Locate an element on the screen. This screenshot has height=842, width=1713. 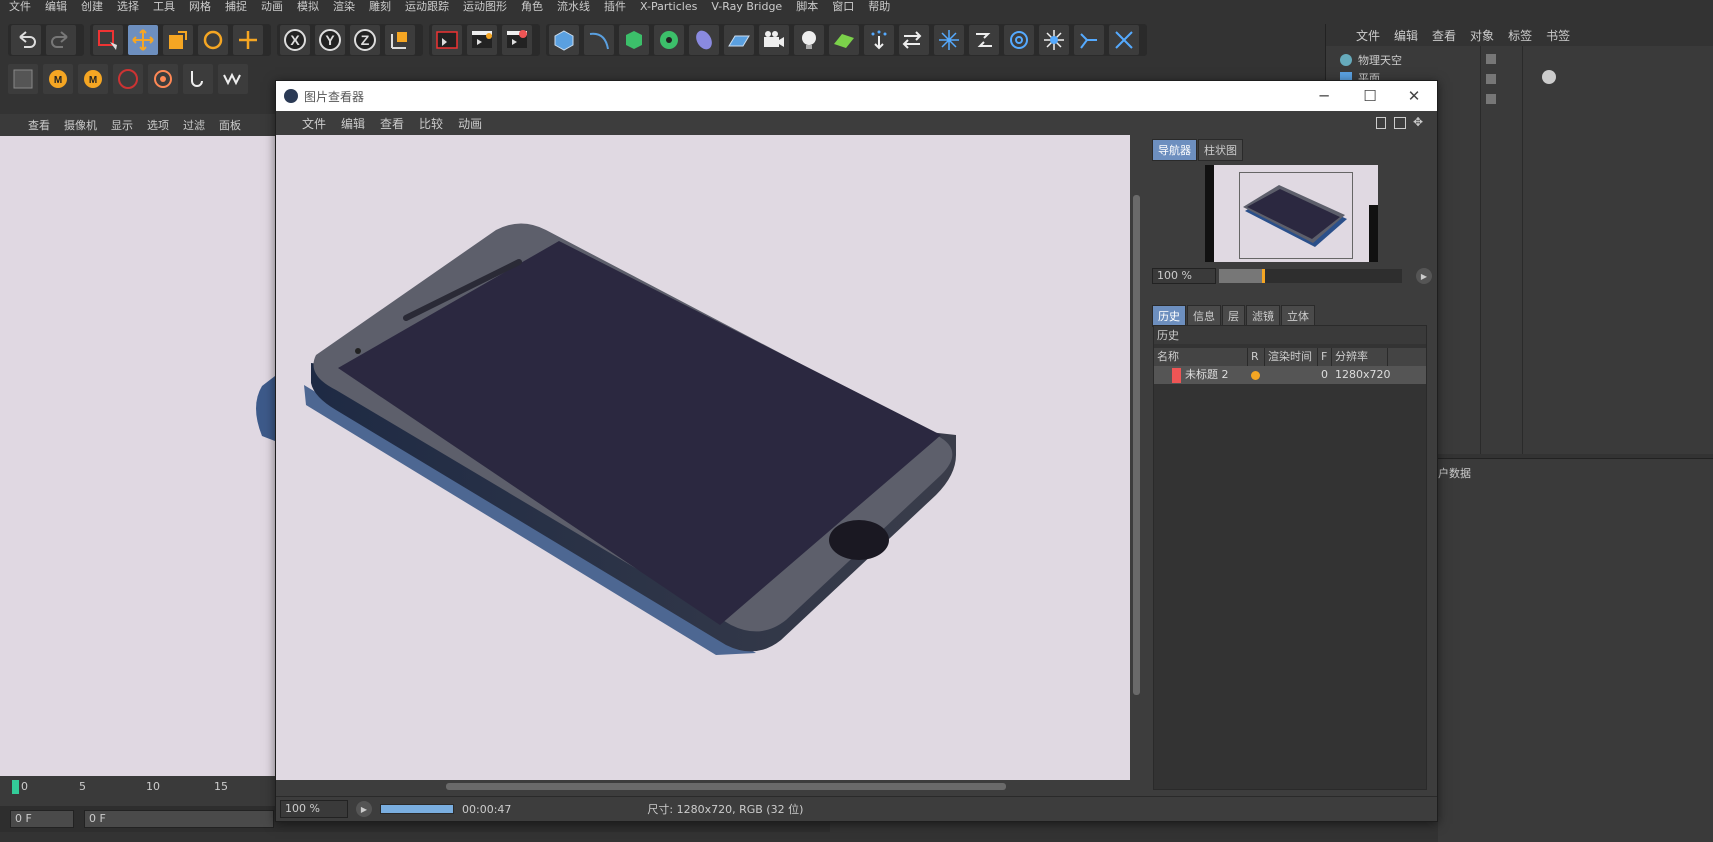
plugin-d-button is located at coordinates (163, 79).